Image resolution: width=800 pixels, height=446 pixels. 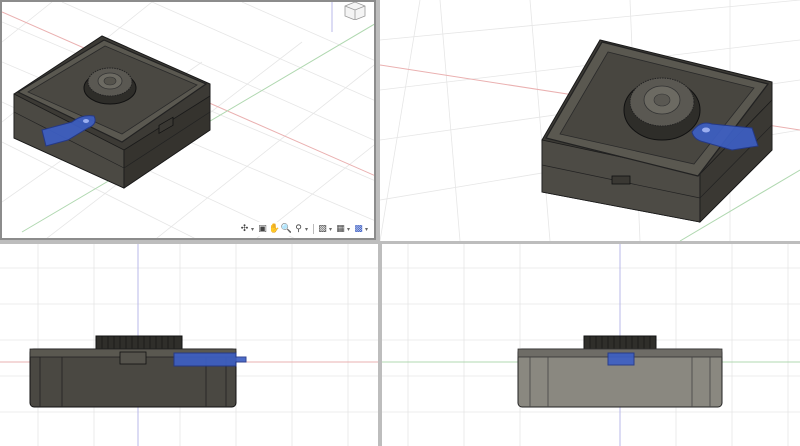 What do you see at coordinates (657, 131) in the screenshot?
I see `model-body-tr` at bounding box center [657, 131].